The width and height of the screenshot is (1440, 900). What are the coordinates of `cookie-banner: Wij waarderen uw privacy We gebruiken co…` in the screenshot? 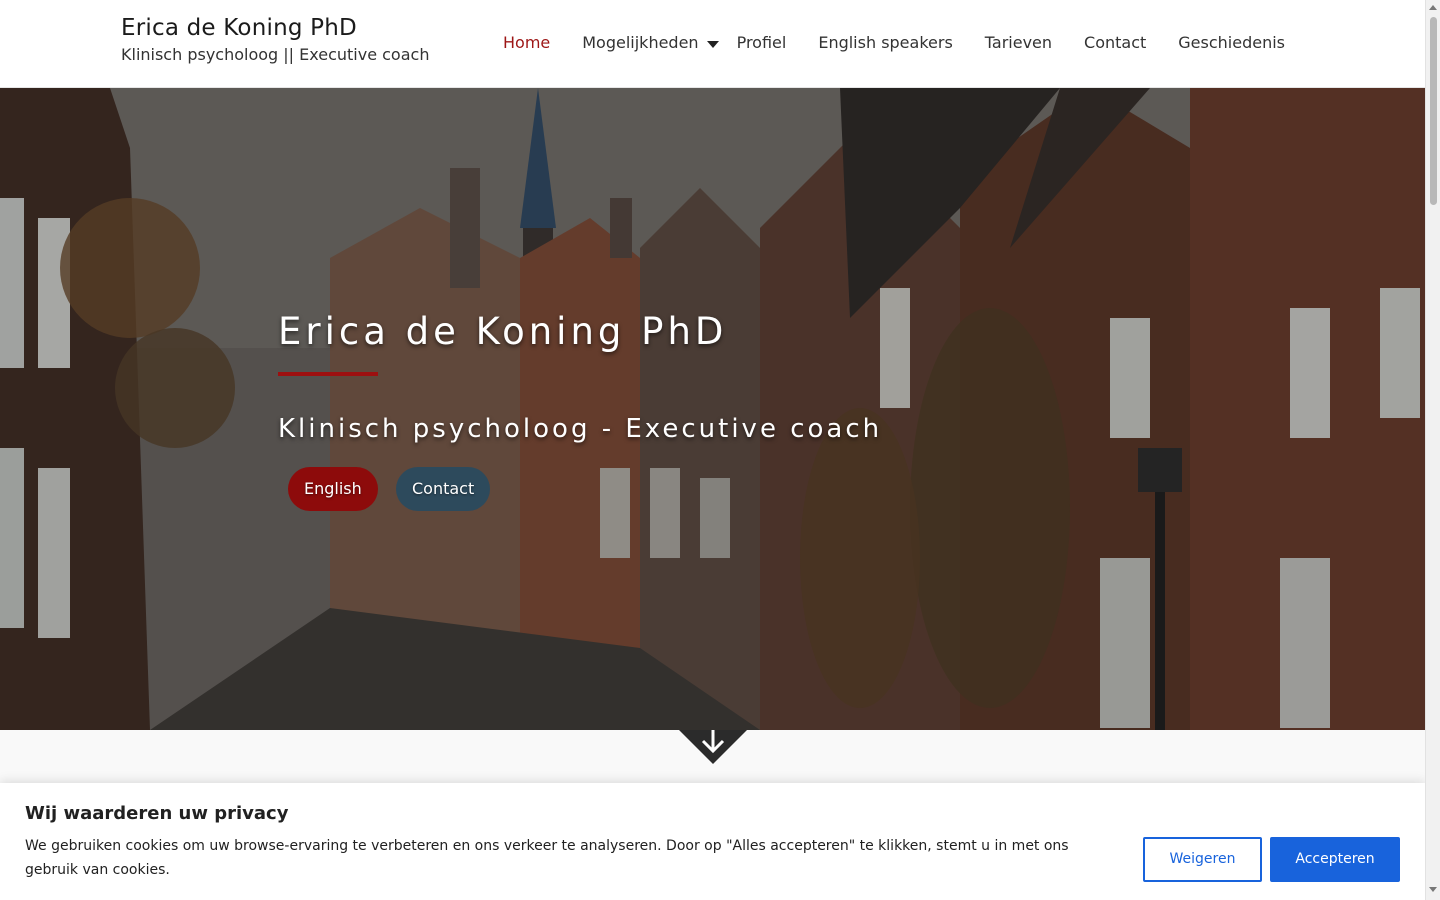 It's located at (712, 841).